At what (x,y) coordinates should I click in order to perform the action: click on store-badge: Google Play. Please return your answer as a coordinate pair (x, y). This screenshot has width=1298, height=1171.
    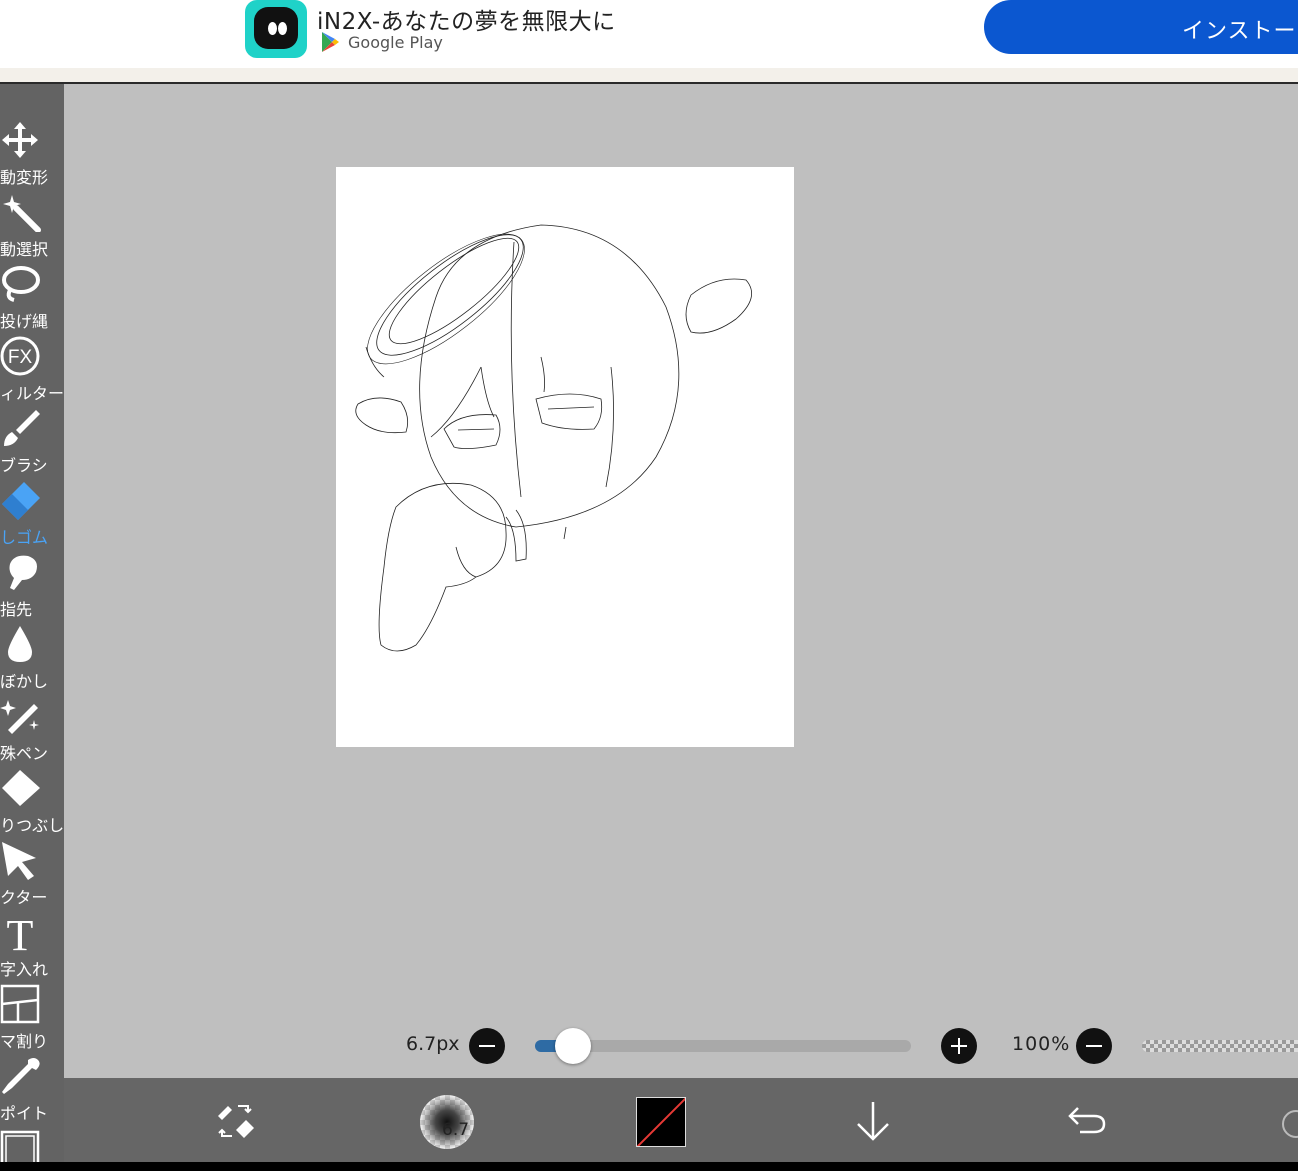
    Looking at the image, I should click on (381, 42).